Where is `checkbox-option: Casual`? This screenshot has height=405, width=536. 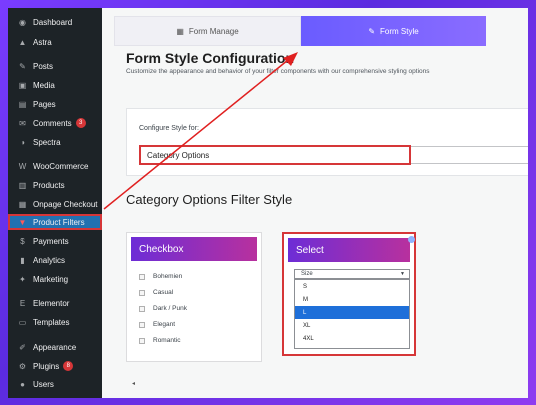 checkbox-option: Casual is located at coordinates (156, 292).